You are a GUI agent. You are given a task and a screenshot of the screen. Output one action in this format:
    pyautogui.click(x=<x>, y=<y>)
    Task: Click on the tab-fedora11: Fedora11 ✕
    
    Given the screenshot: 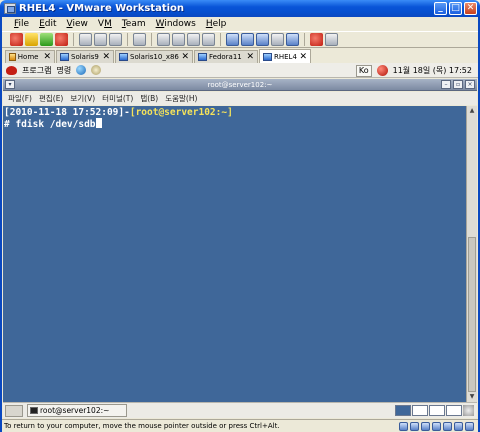 What is the action you would take?
    pyautogui.click(x=226, y=56)
    